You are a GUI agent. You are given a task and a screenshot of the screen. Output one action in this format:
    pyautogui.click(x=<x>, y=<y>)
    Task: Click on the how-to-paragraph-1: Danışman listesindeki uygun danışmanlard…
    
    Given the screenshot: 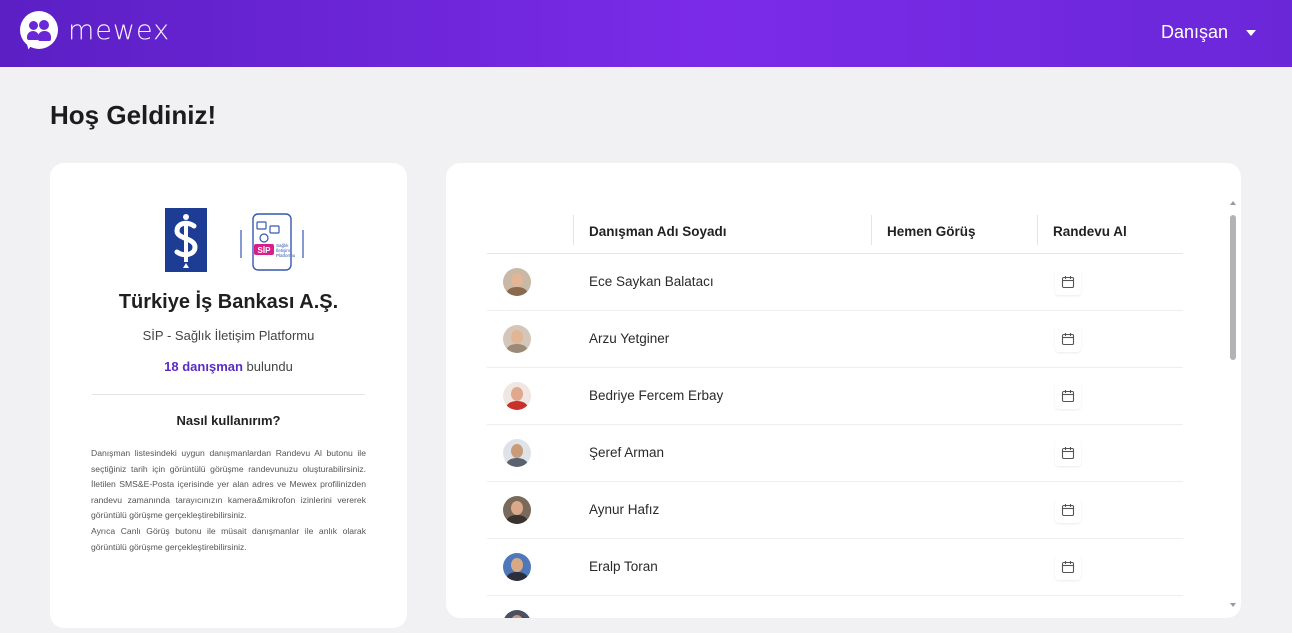 What is the action you would take?
    pyautogui.click(x=228, y=484)
    